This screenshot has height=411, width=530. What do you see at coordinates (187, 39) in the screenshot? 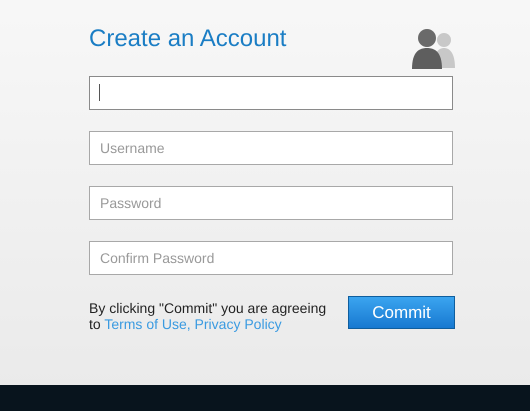
I see `page-title: Create an Account` at bounding box center [187, 39].